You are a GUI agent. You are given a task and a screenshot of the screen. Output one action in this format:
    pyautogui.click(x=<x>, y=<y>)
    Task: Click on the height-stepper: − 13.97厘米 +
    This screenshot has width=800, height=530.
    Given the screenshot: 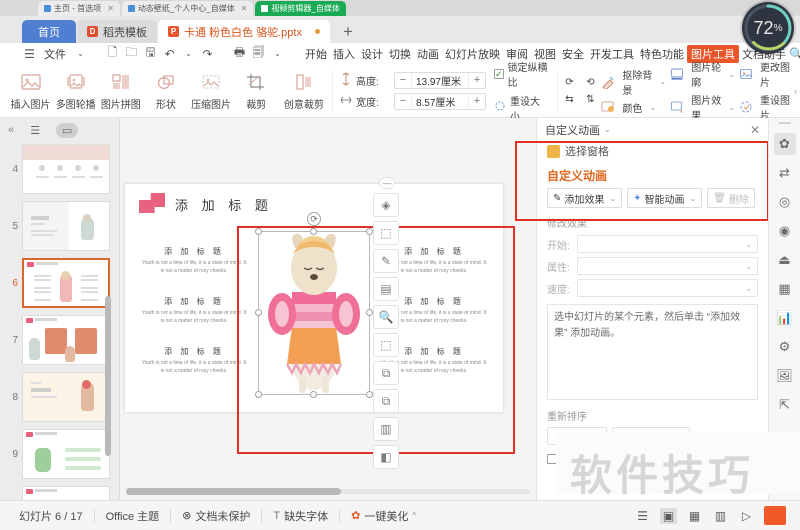 What is the action you would take?
    pyautogui.click(x=439, y=80)
    